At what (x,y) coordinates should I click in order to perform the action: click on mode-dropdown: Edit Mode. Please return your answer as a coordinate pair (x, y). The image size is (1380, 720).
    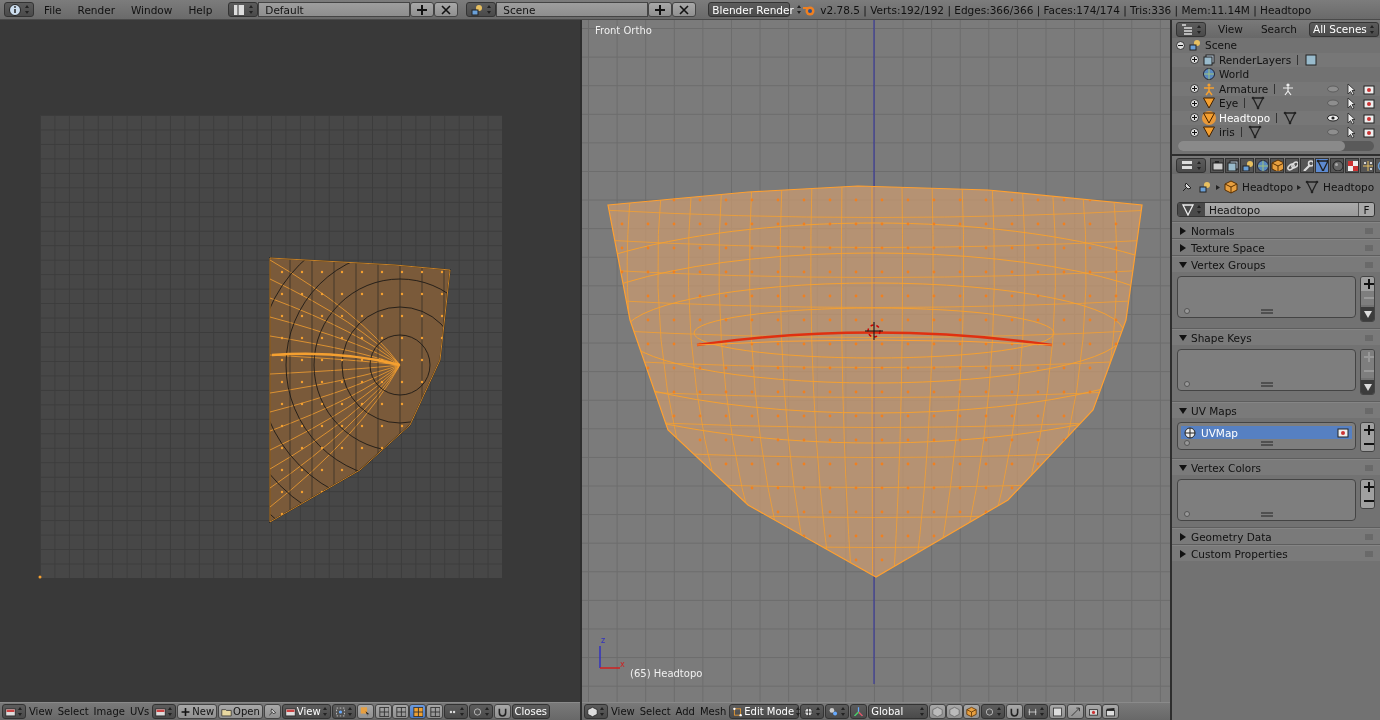
    Looking at the image, I should click on (764, 711).